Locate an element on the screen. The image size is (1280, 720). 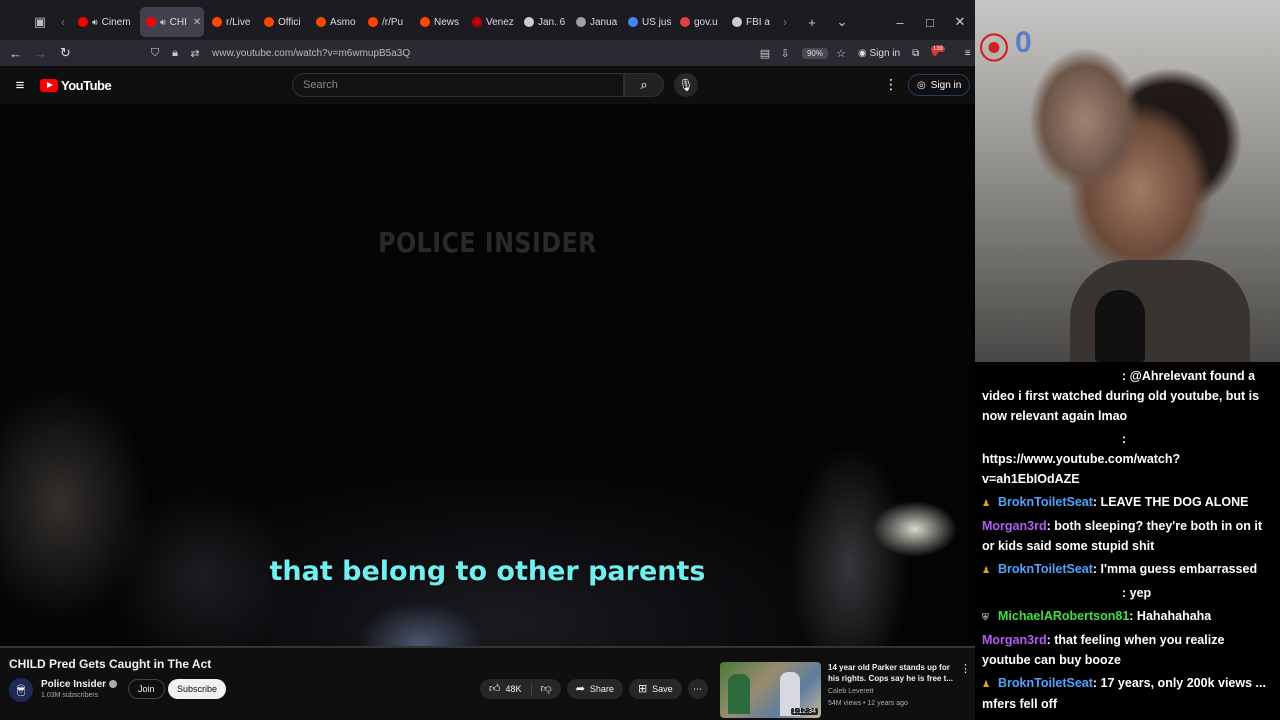
lock-icon: 🔒︎ is located at coordinates (175, 53).